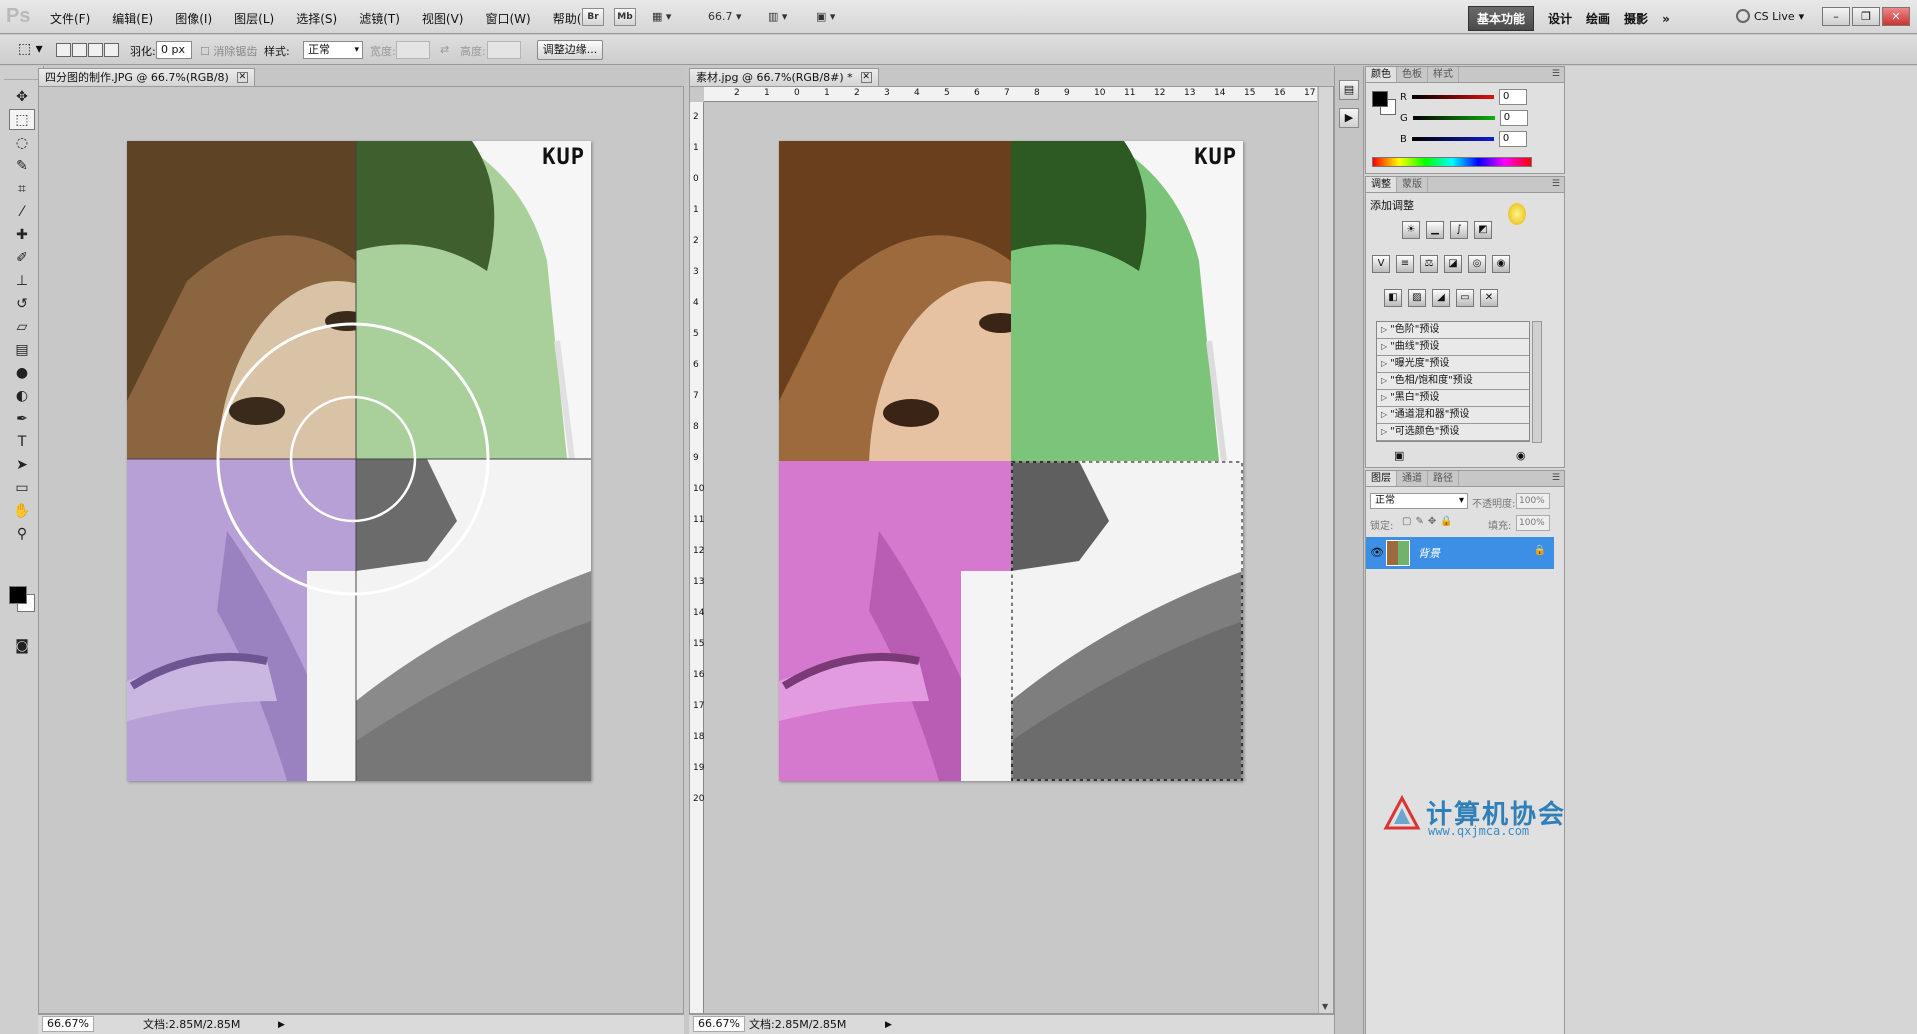 This screenshot has height=1034, width=1917. What do you see at coordinates (1452, 97) in the screenshot?
I see `red-channel-slider` at bounding box center [1452, 97].